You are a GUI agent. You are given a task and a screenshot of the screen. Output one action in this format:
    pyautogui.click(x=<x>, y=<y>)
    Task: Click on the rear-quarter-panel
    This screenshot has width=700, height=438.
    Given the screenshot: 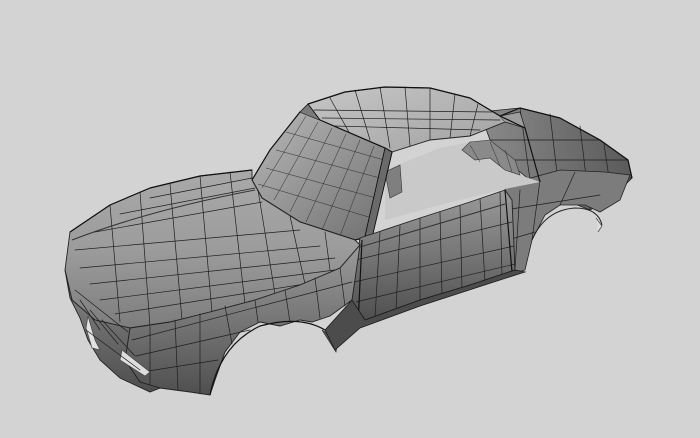 What is the action you would take?
    pyautogui.click(x=565, y=224)
    